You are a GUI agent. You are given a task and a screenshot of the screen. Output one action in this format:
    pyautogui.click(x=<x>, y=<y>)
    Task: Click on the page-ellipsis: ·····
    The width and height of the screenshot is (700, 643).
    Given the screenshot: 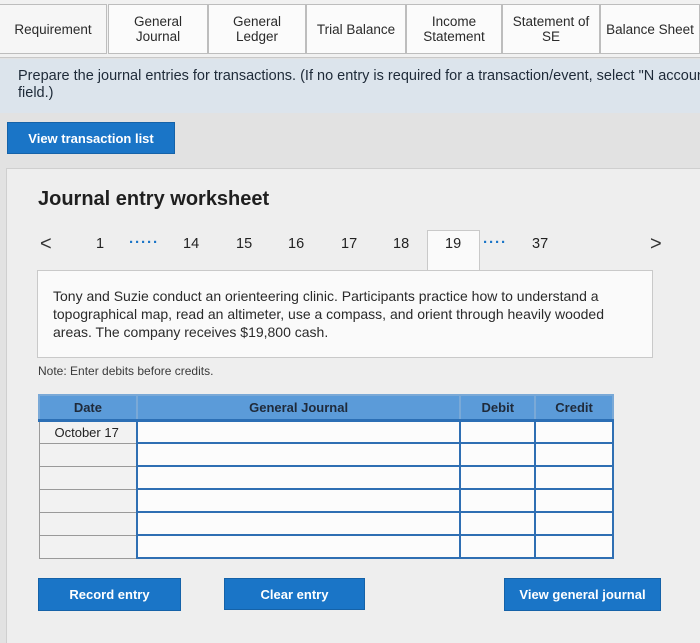 What is the action you would take?
    pyautogui.click(x=144, y=242)
    